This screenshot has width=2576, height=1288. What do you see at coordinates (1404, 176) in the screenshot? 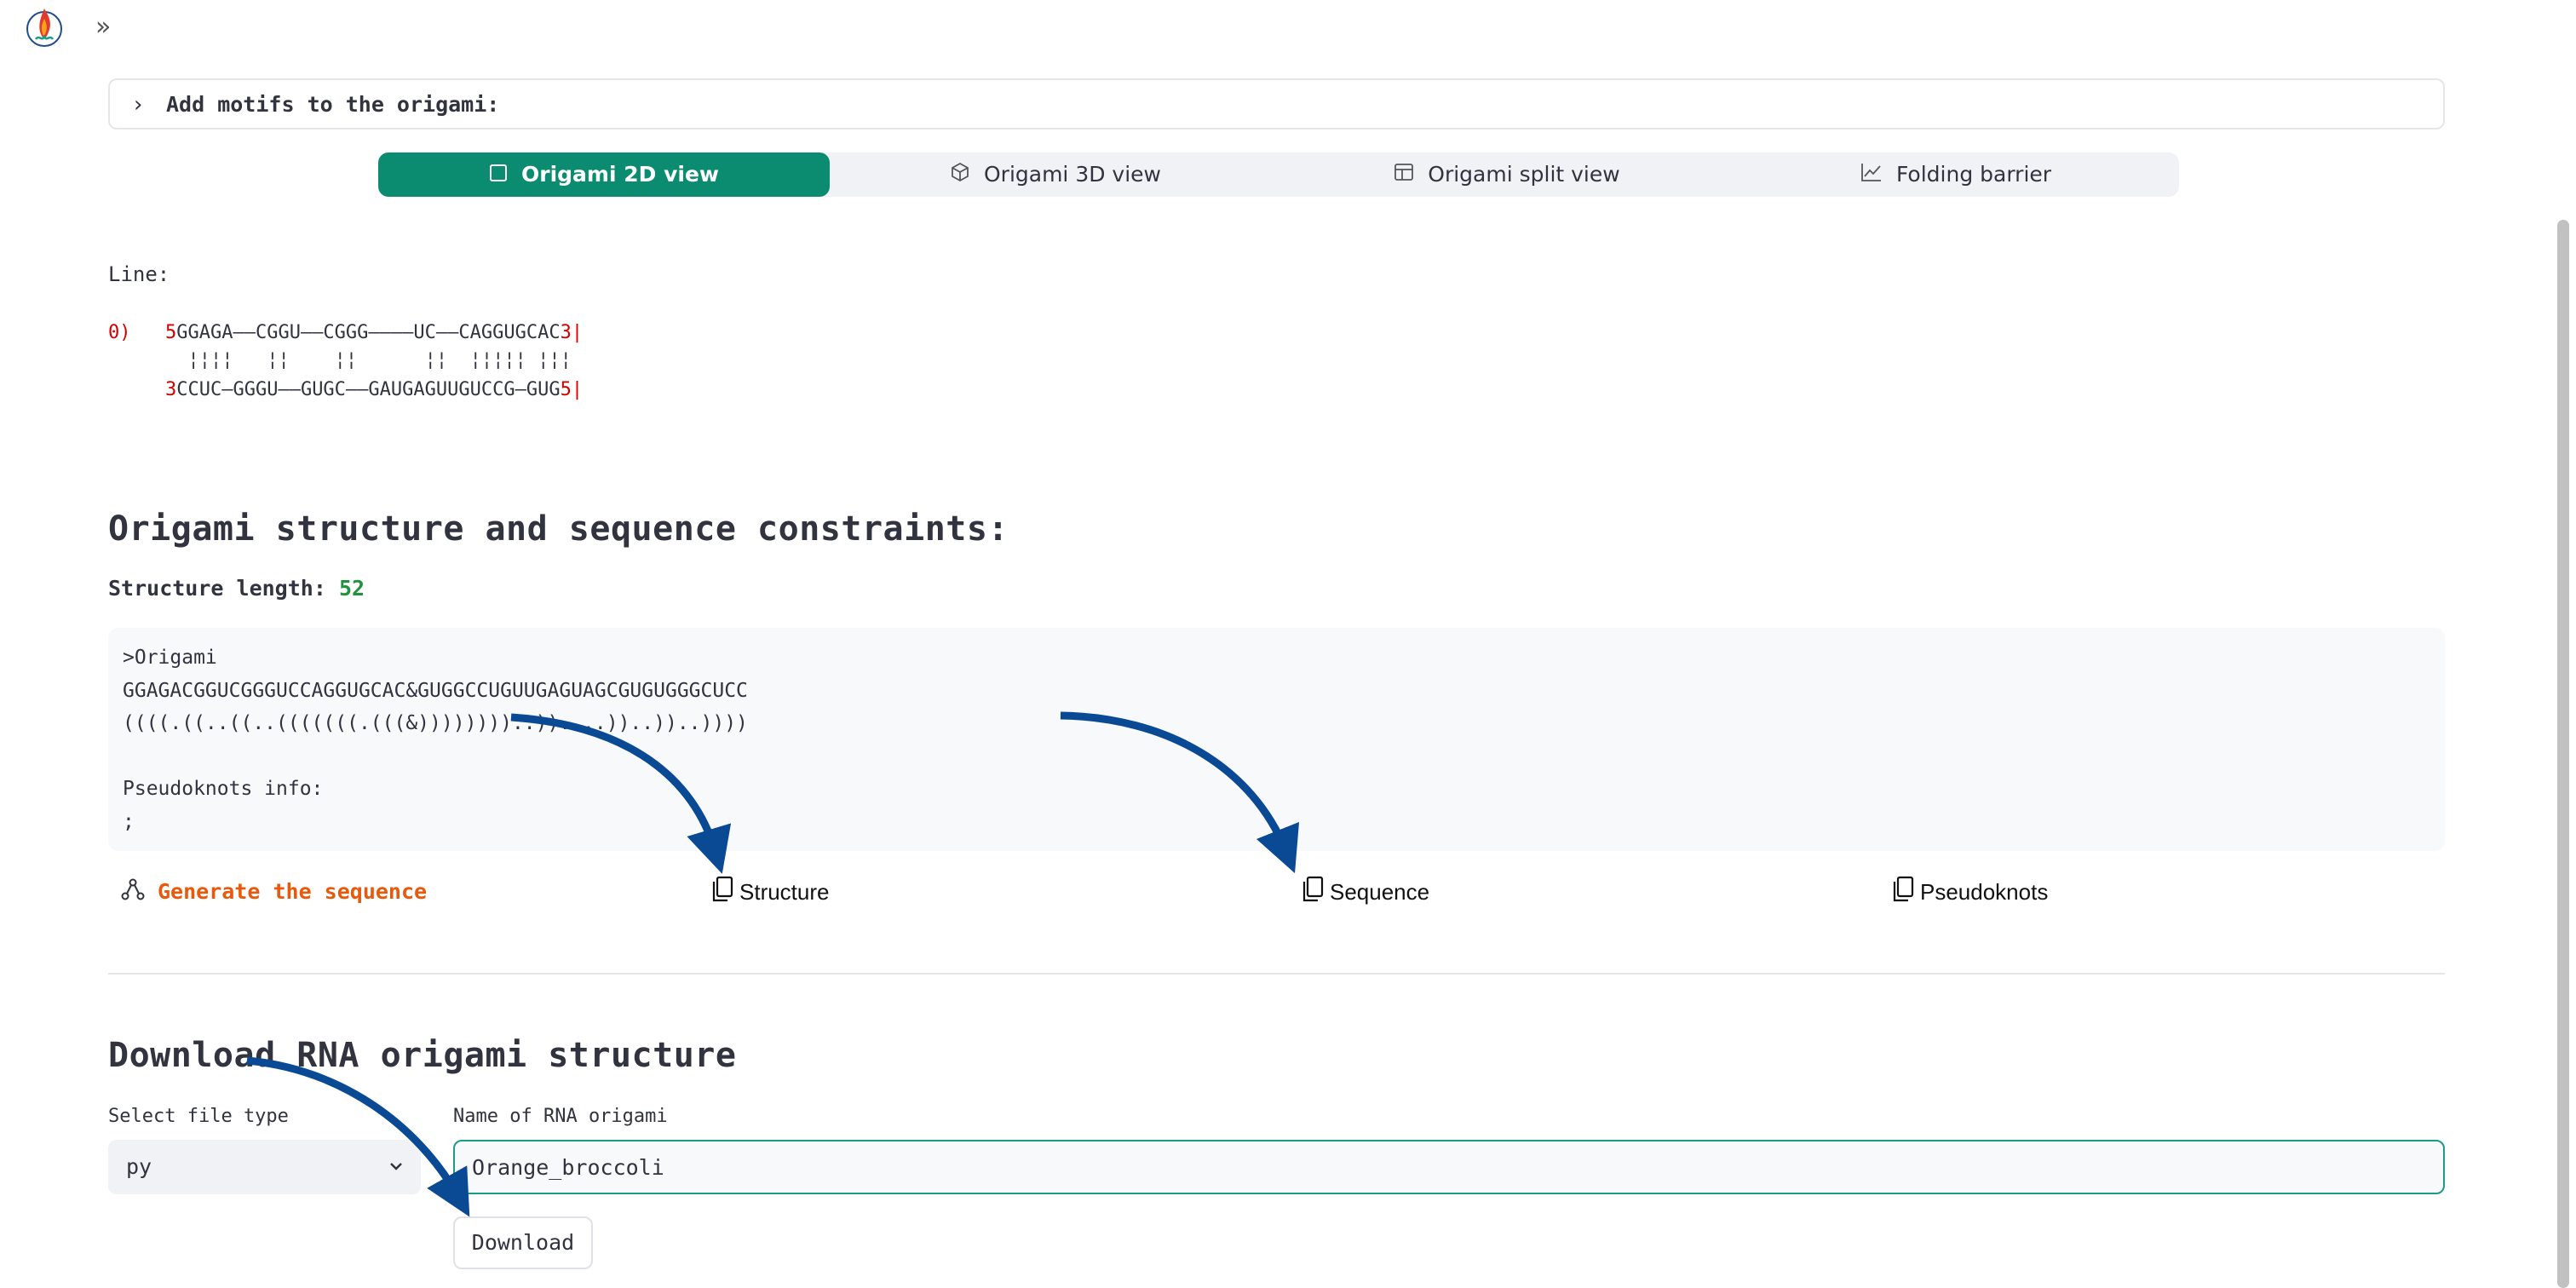
I see `layout-icon` at bounding box center [1404, 176].